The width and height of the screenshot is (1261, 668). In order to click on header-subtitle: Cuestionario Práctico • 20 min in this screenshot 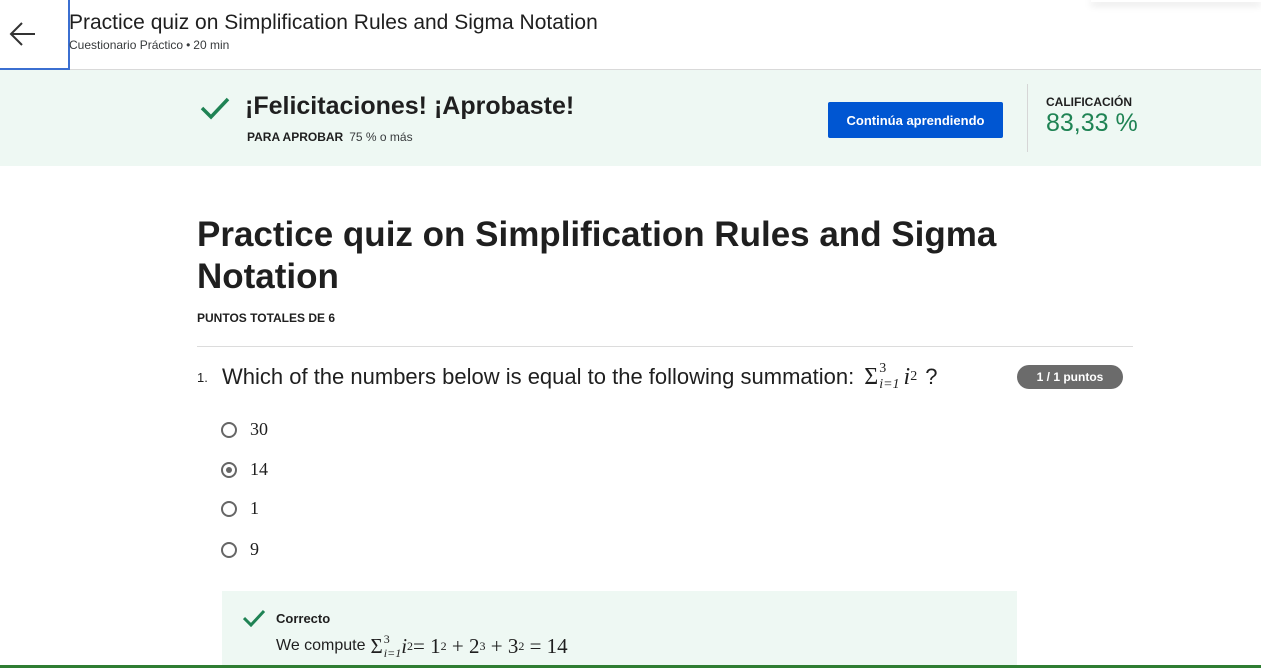, I will do `click(149, 45)`.